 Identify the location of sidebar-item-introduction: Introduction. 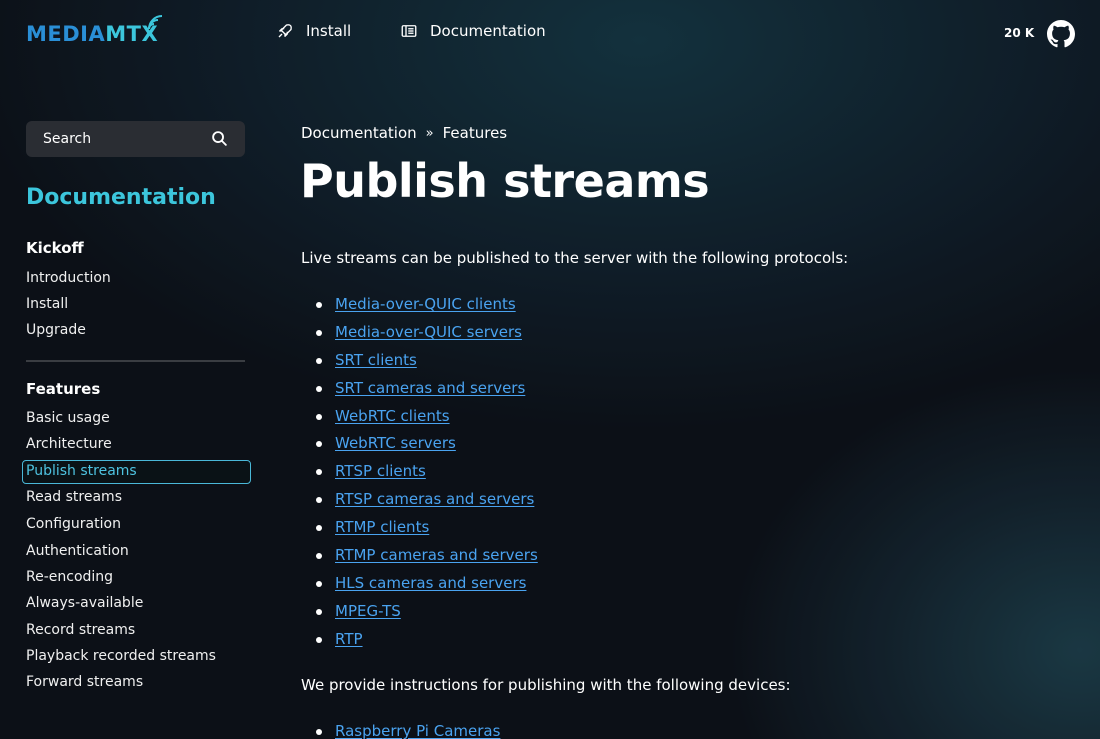
(68, 278).